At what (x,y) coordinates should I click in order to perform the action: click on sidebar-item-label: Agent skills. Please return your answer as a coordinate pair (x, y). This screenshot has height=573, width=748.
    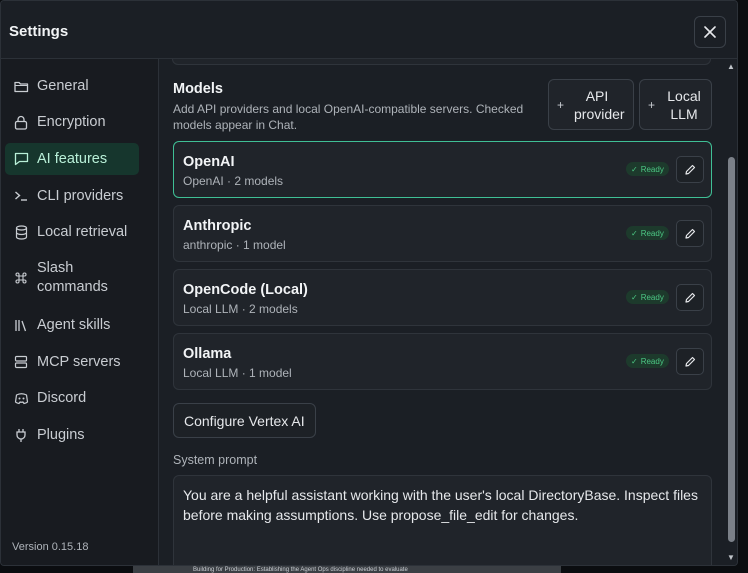
    Looking at the image, I should click on (74, 324).